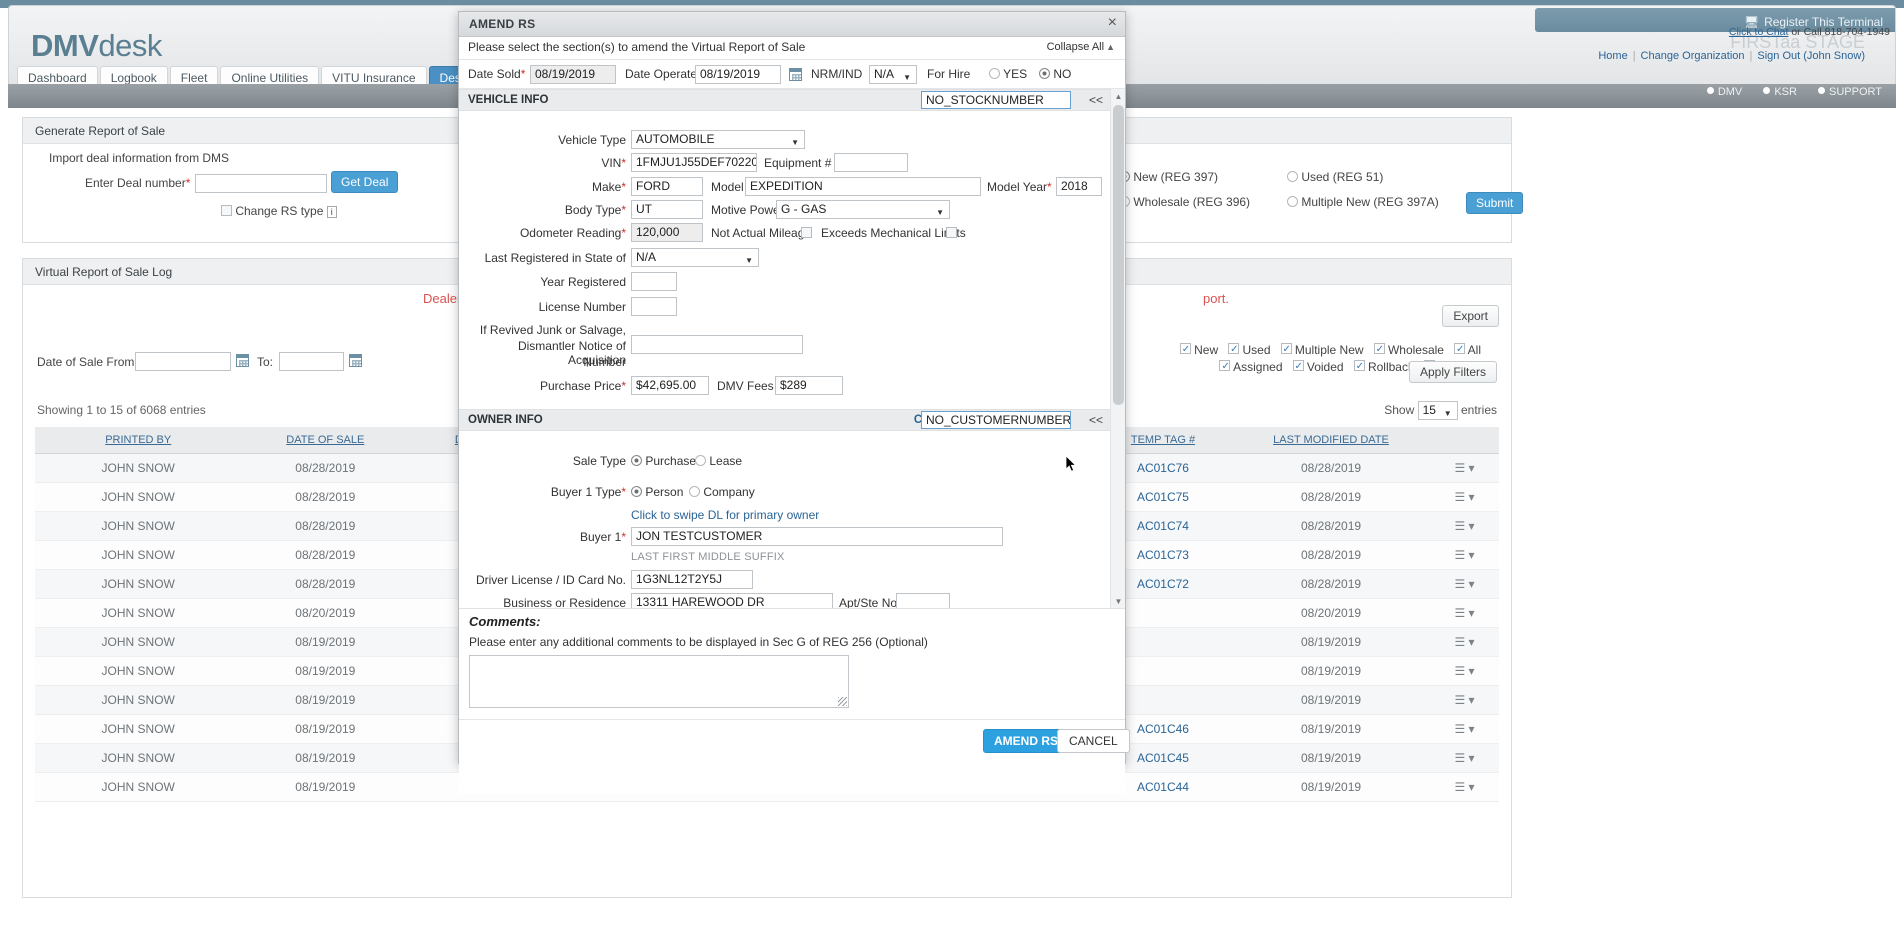 The height and width of the screenshot is (928, 1904). I want to click on odometer-input: 120,000, so click(667, 232).